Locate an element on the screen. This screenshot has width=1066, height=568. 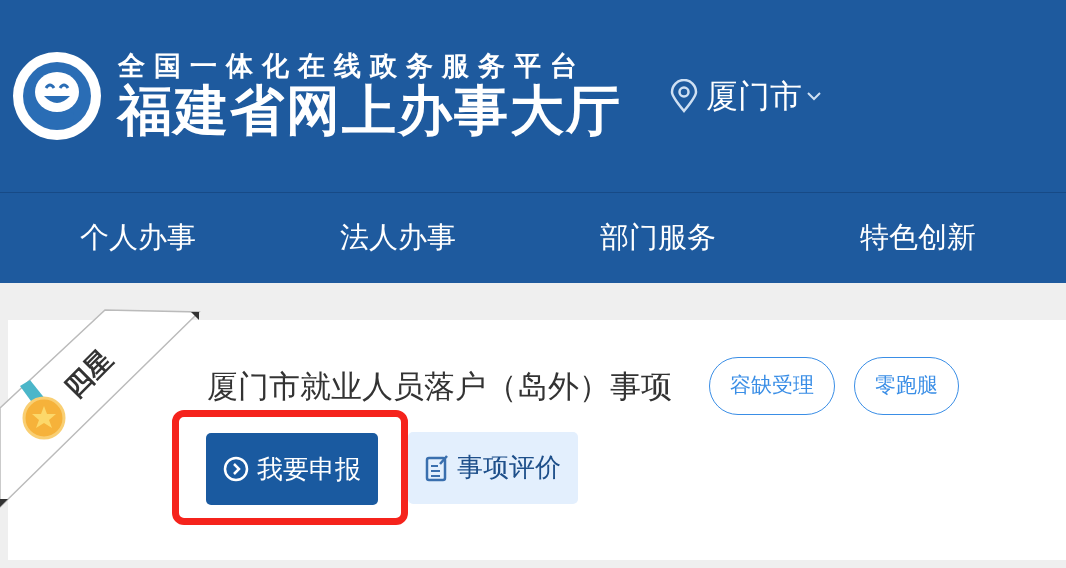
location-pin-icon is located at coordinates (684, 96).